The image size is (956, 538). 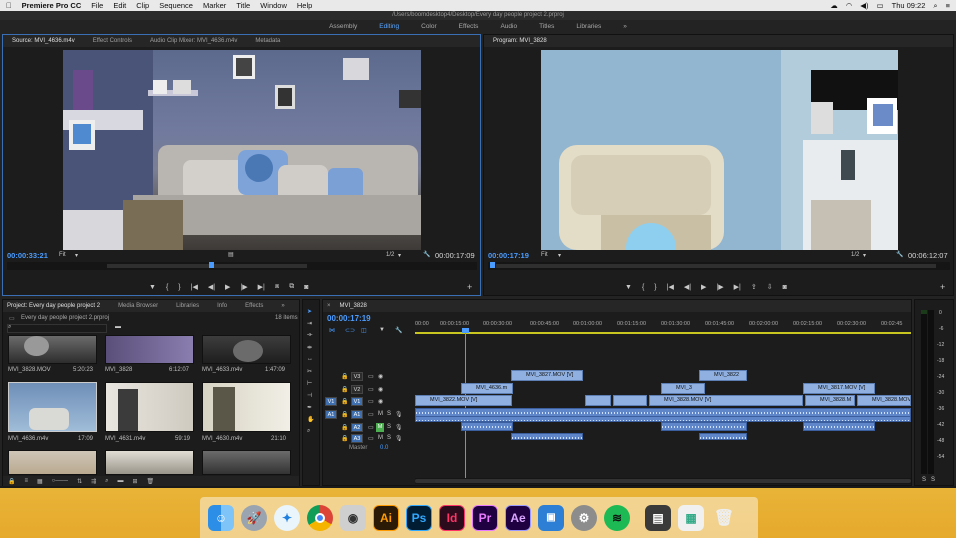 I want to click on snap-icon: ⋈, so click(x=332, y=330).